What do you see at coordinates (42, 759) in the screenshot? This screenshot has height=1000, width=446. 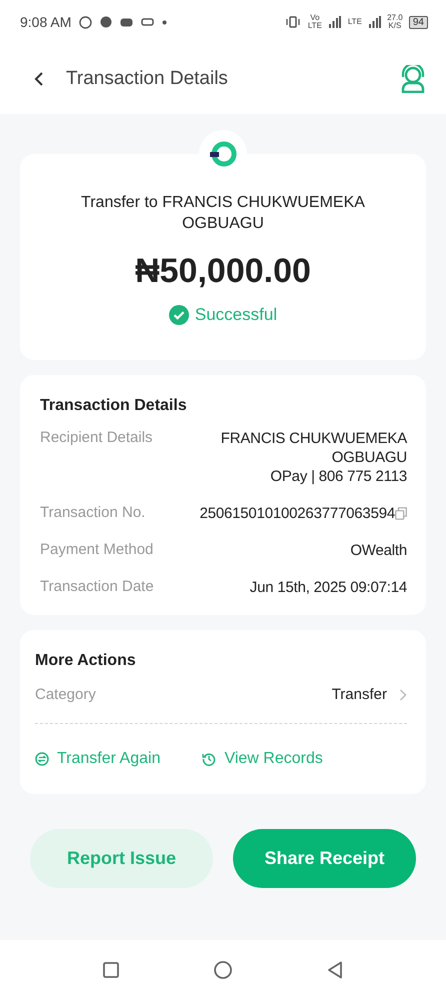 I see `exchange-icon` at bounding box center [42, 759].